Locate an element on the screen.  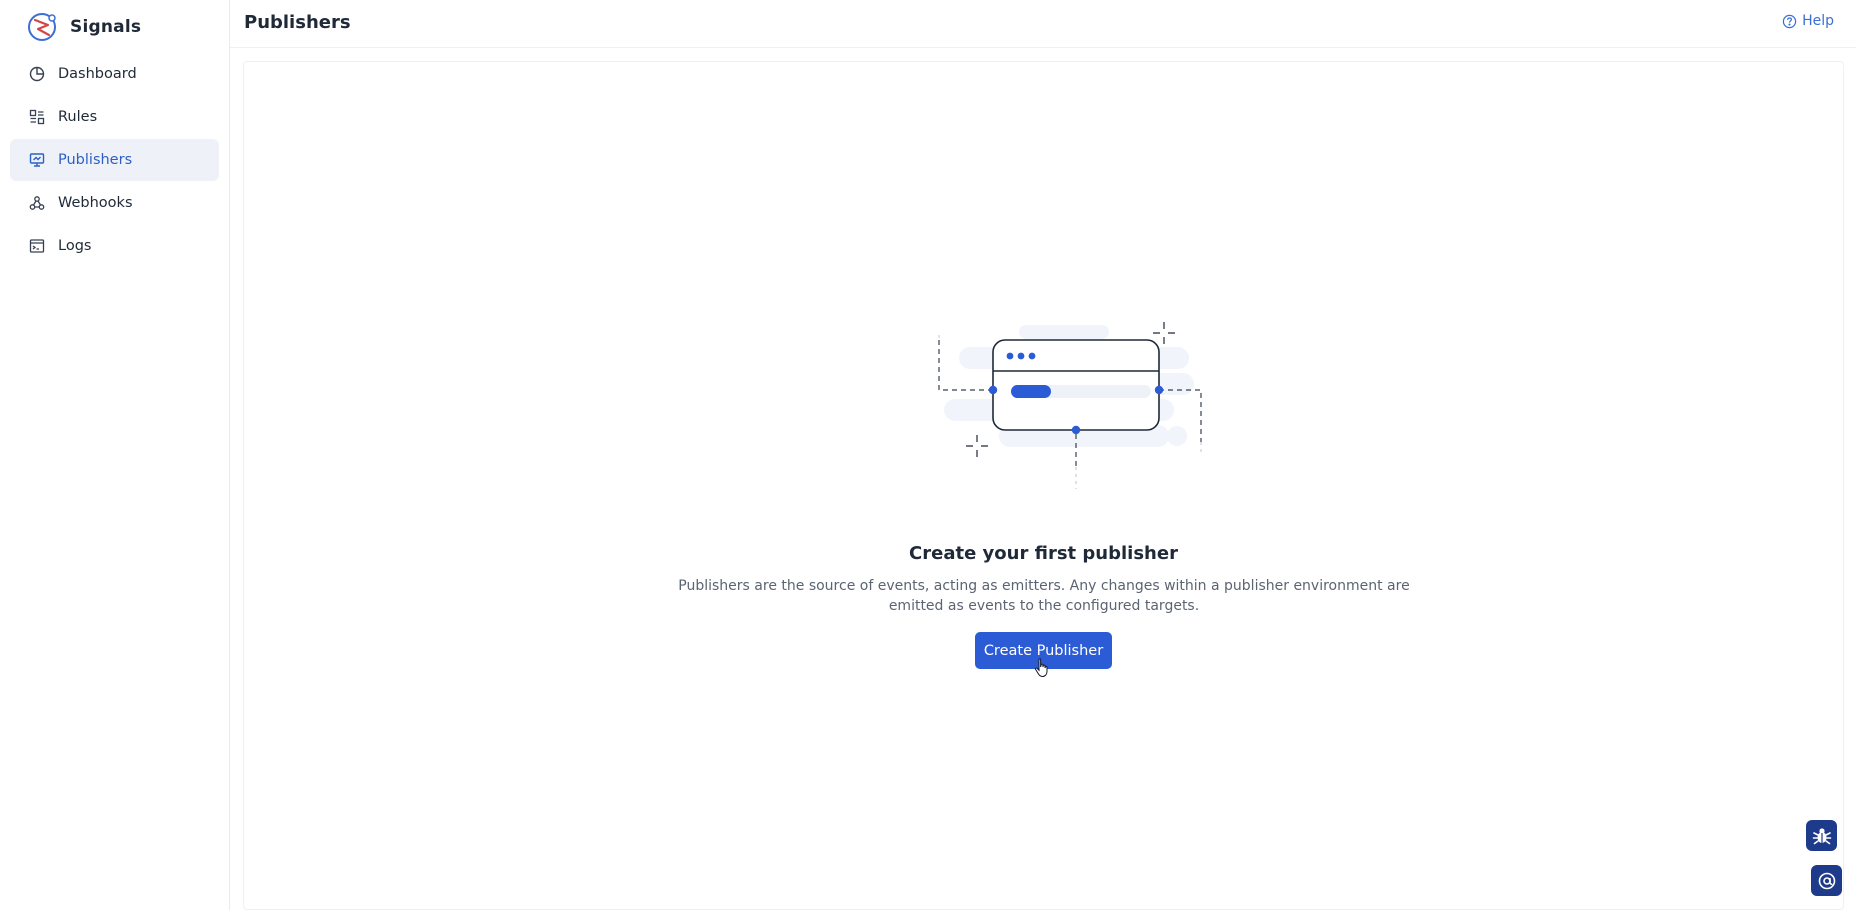
sidebar-item-rules: Rules is located at coordinates (114, 117).